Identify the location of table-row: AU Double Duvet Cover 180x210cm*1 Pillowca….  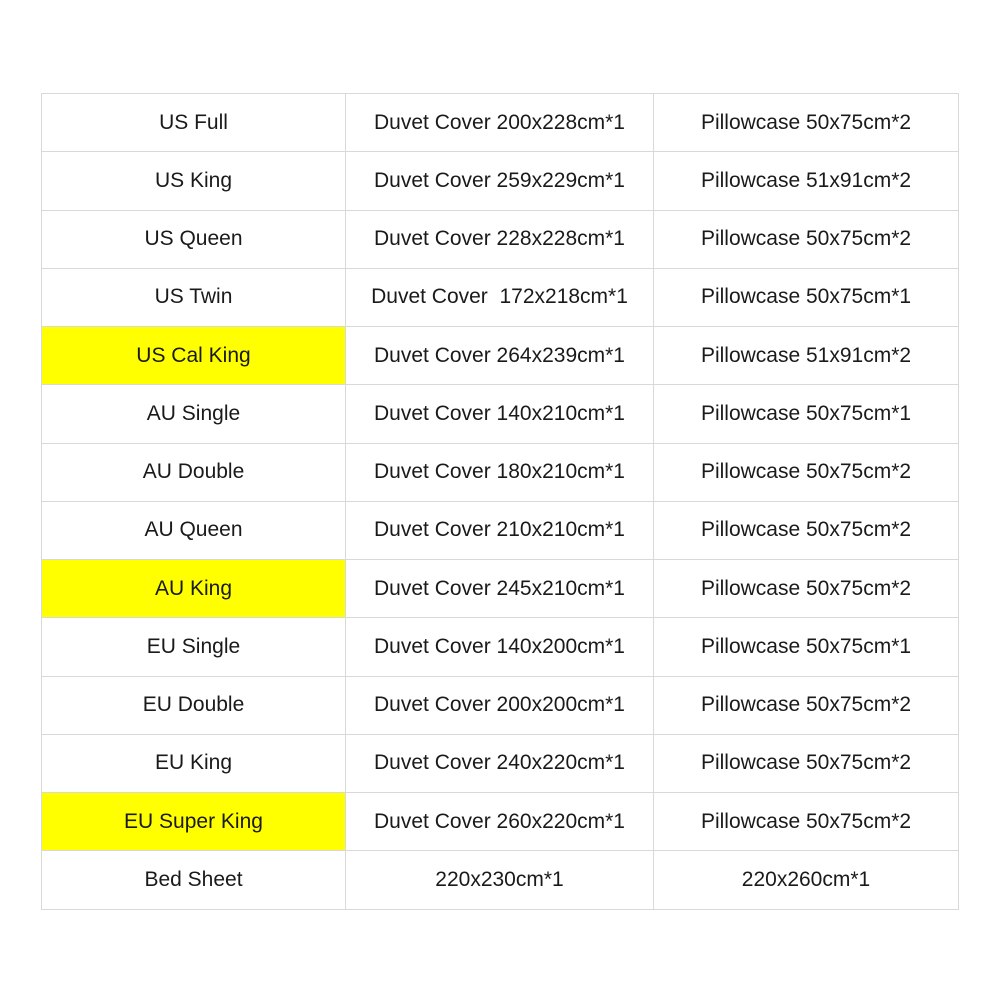
(500, 472).